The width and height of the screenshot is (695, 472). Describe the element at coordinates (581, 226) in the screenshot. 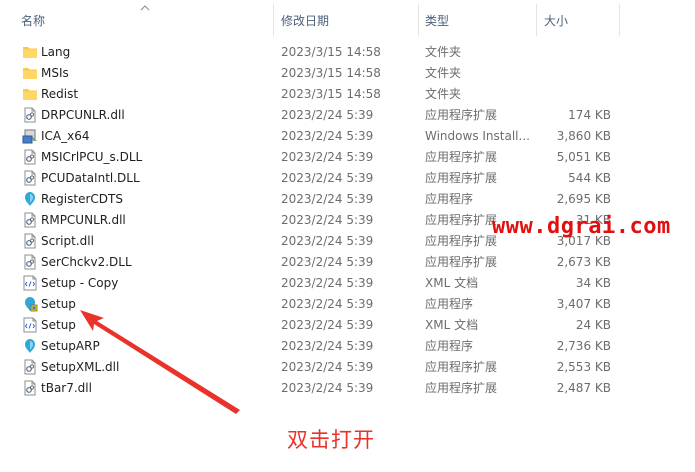

I see `watermark-text: www.dgrai.com` at that location.